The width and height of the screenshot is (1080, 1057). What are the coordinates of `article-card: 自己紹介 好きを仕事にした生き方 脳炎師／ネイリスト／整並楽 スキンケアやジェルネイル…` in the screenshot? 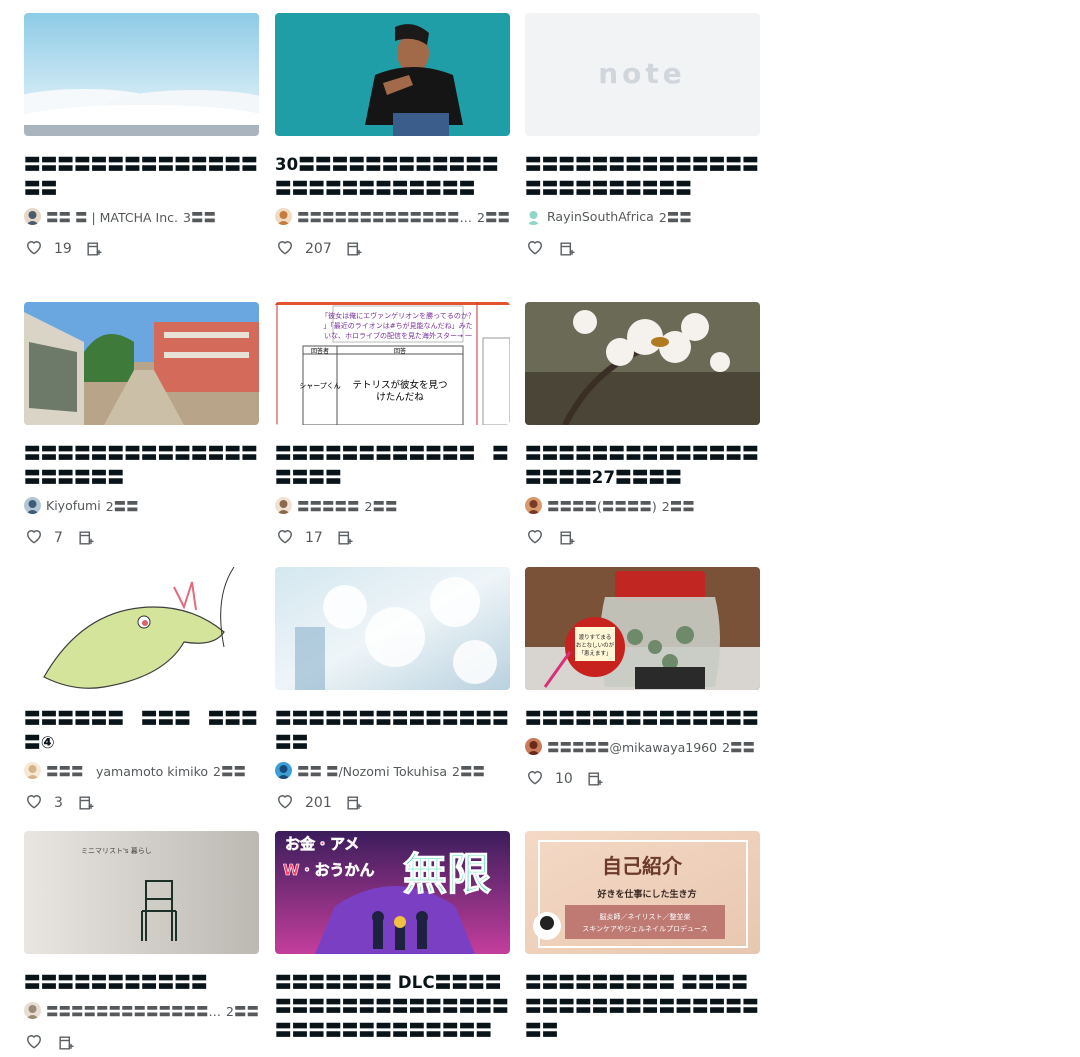 It's located at (642, 937).